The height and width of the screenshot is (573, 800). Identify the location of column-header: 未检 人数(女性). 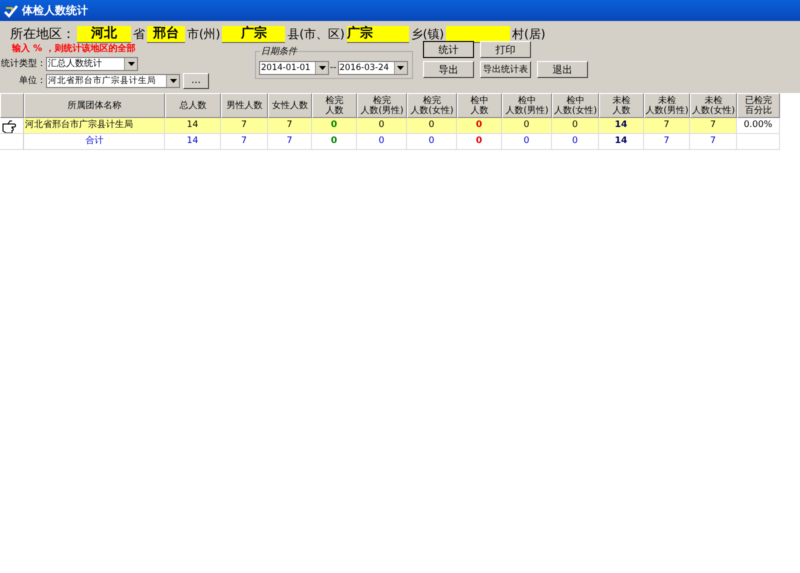
(713, 105).